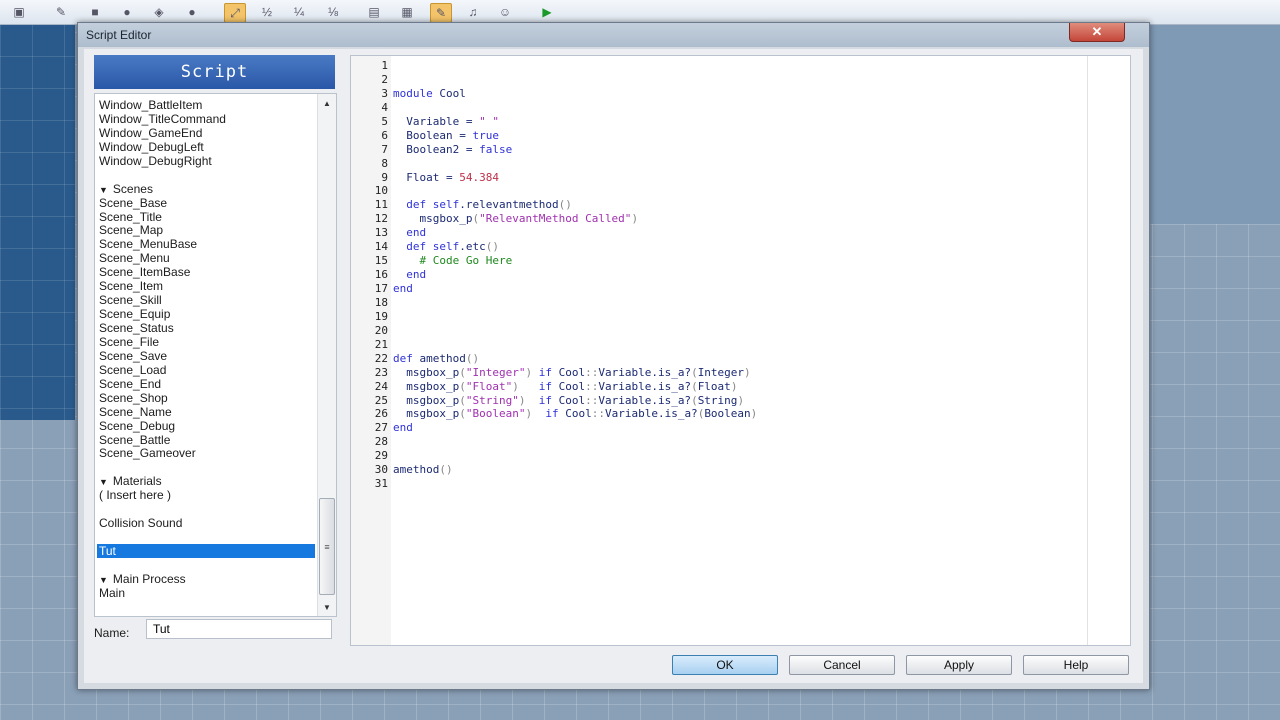 The image size is (1280, 720). I want to click on script-list-item-label: Window_GameEnd, so click(151, 132).